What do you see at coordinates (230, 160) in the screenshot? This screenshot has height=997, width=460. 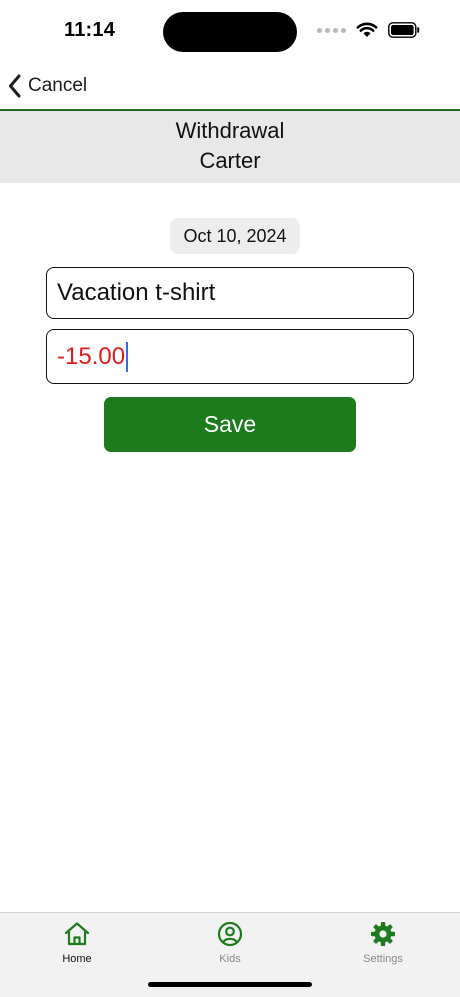 I see `page-subtitle: Carter` at bounding box center [230, 160].